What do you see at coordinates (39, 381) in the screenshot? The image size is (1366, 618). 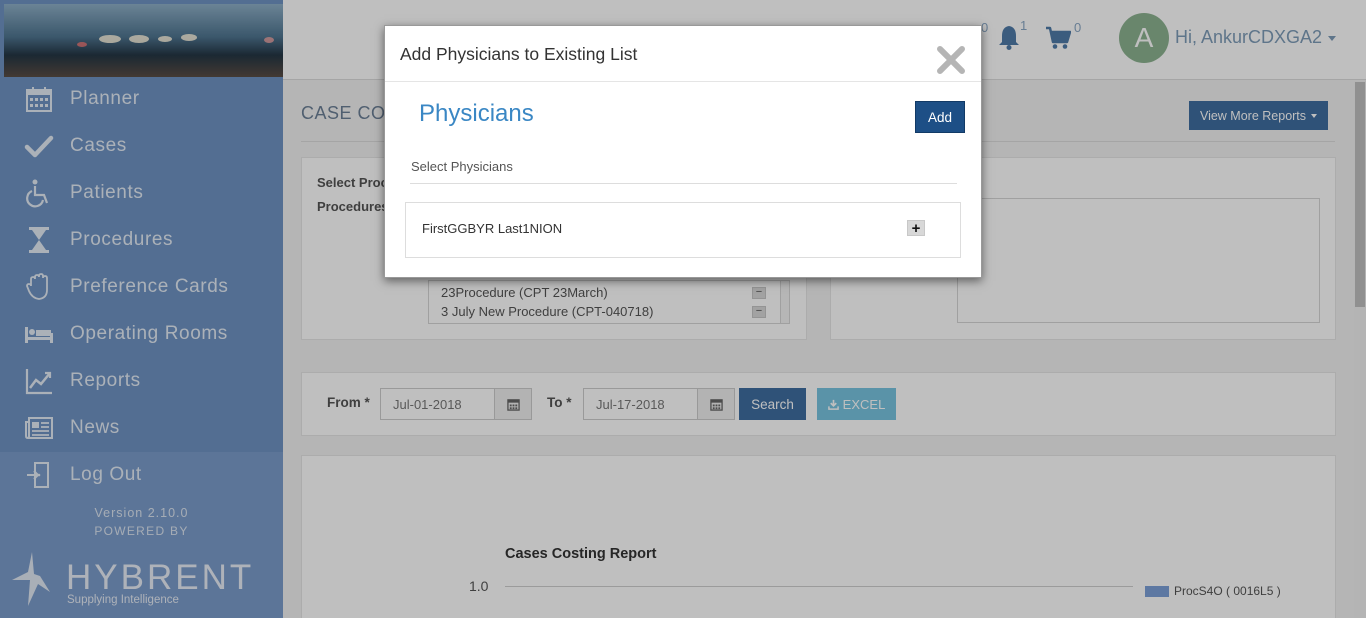 I see `line-chart-icon` at bounding box center [39, 381].